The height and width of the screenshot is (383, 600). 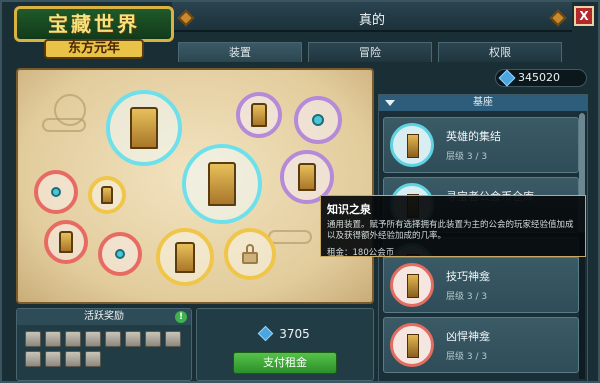 I want to click on slot-locked, so click(x=250, y=254).